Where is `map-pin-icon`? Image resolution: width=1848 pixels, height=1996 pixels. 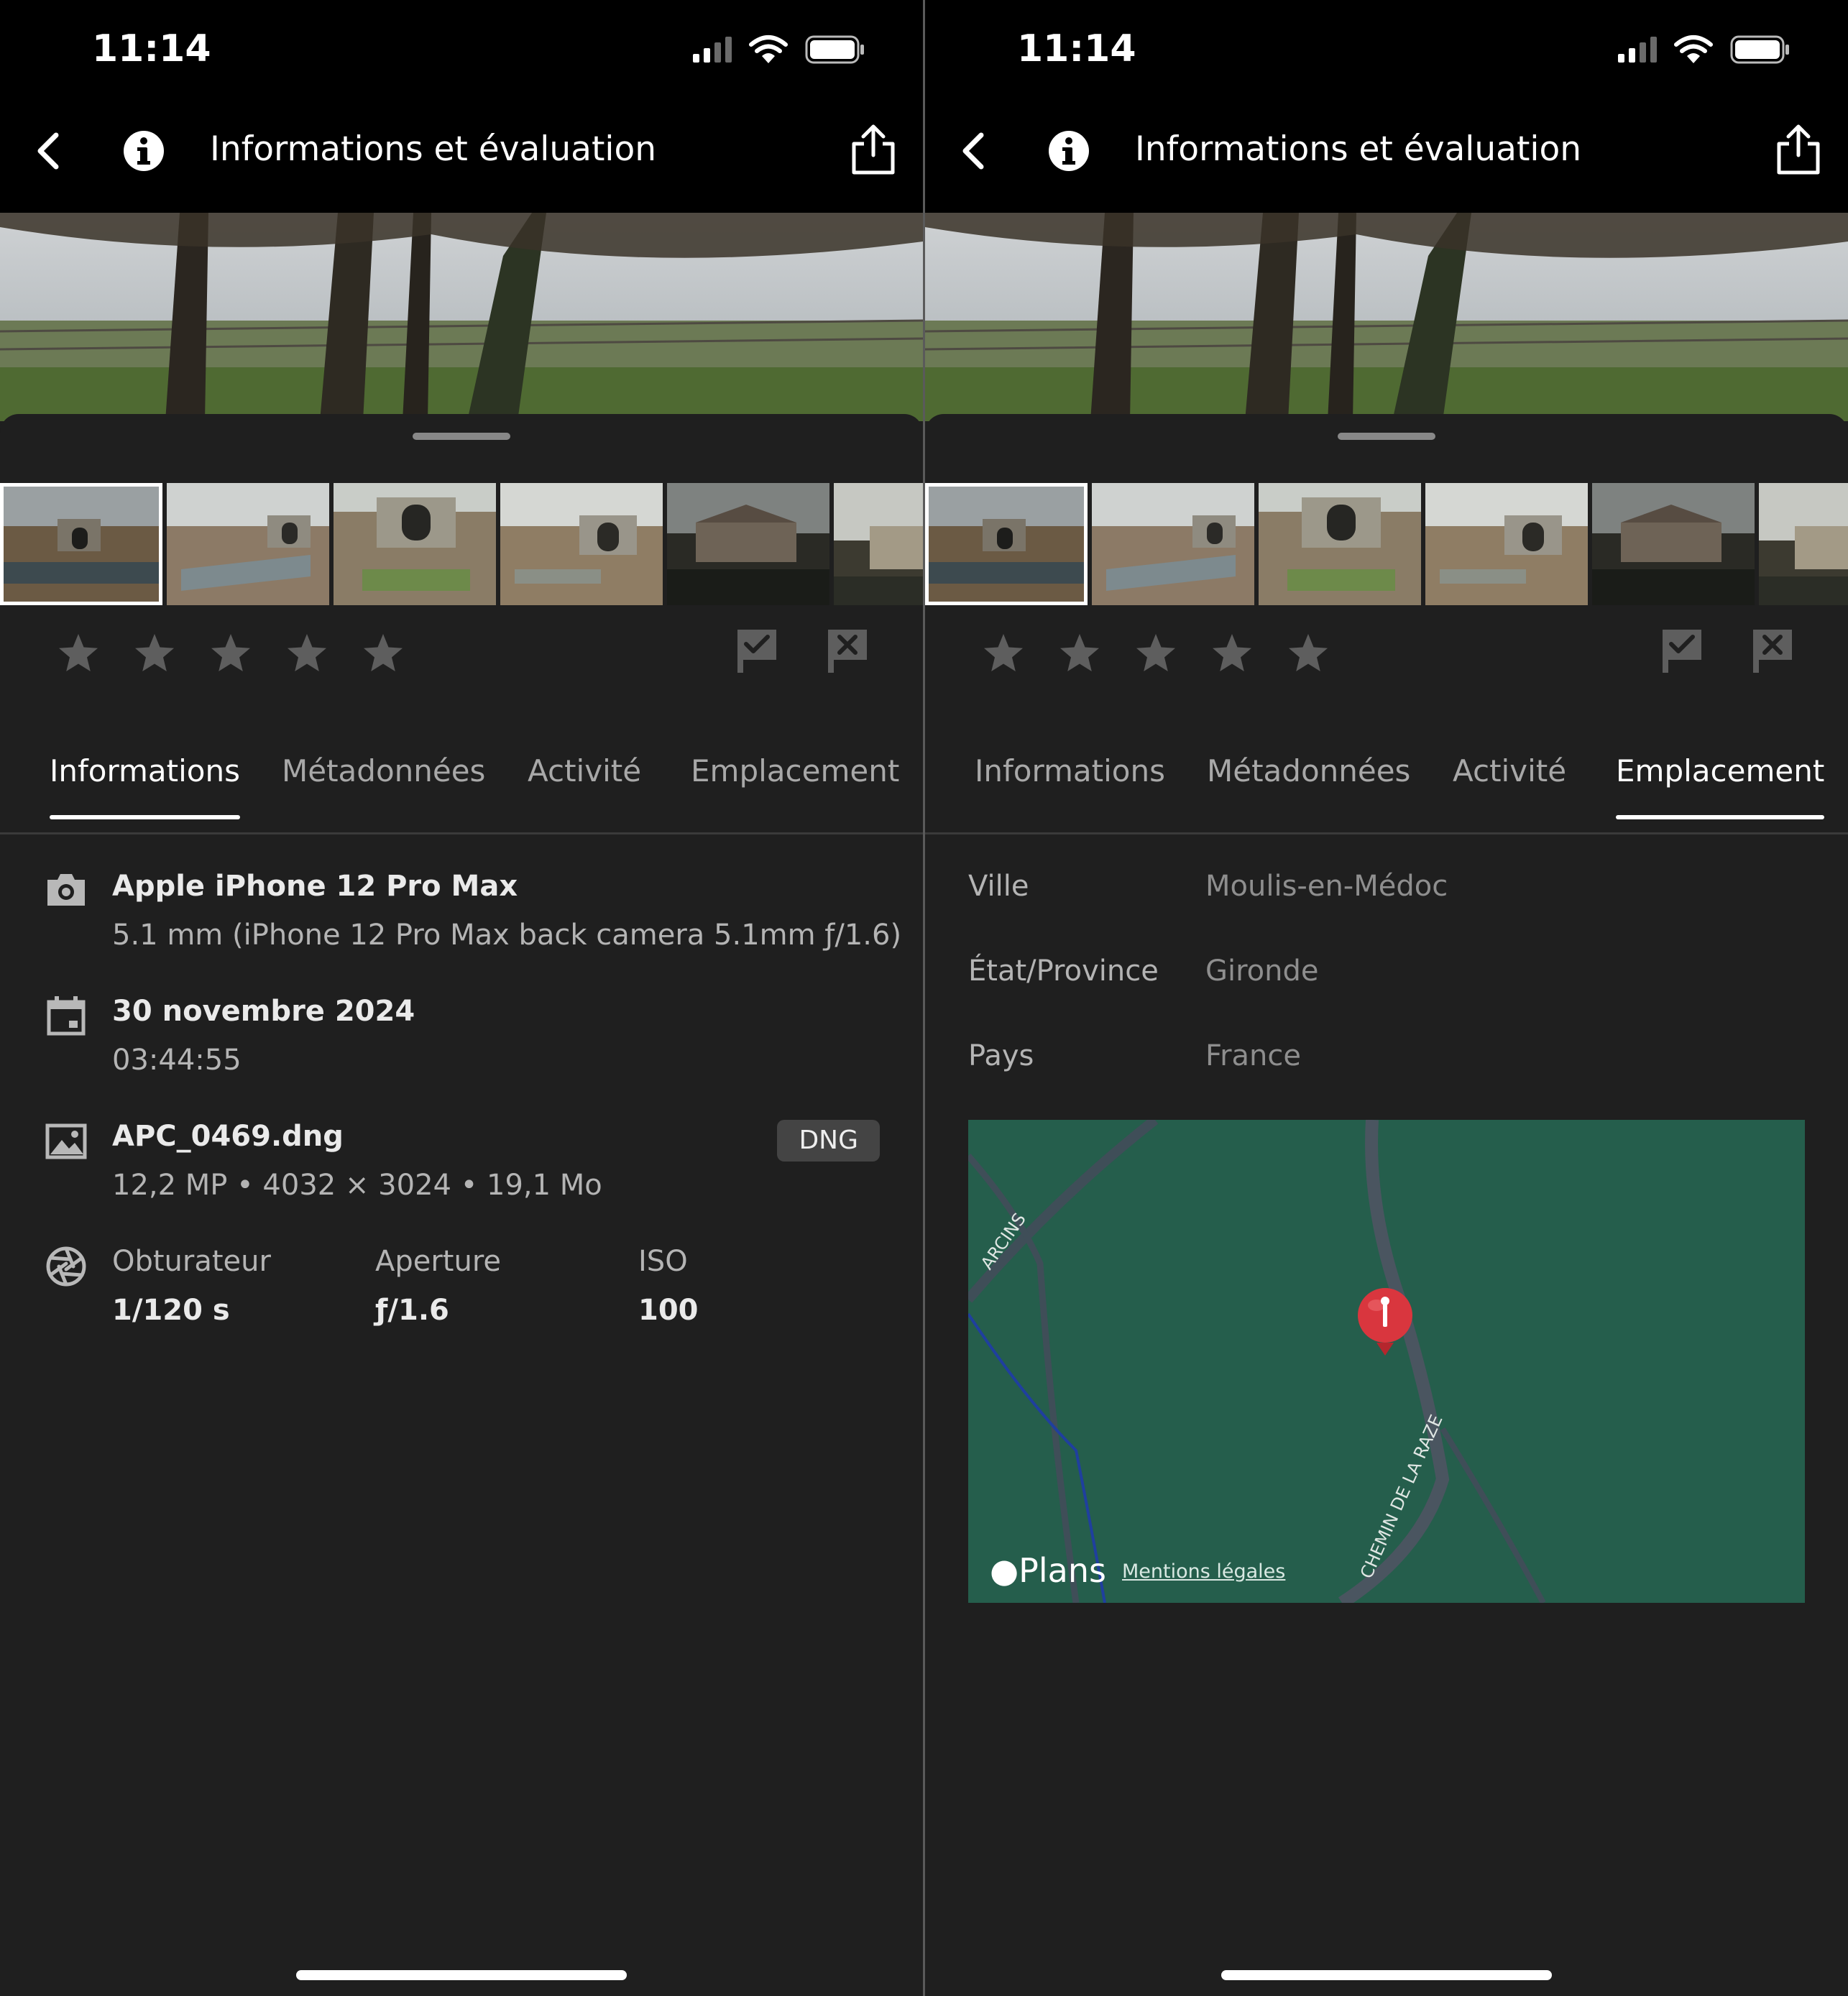
map-pin-icon is located at coordinates (1385, 1321).